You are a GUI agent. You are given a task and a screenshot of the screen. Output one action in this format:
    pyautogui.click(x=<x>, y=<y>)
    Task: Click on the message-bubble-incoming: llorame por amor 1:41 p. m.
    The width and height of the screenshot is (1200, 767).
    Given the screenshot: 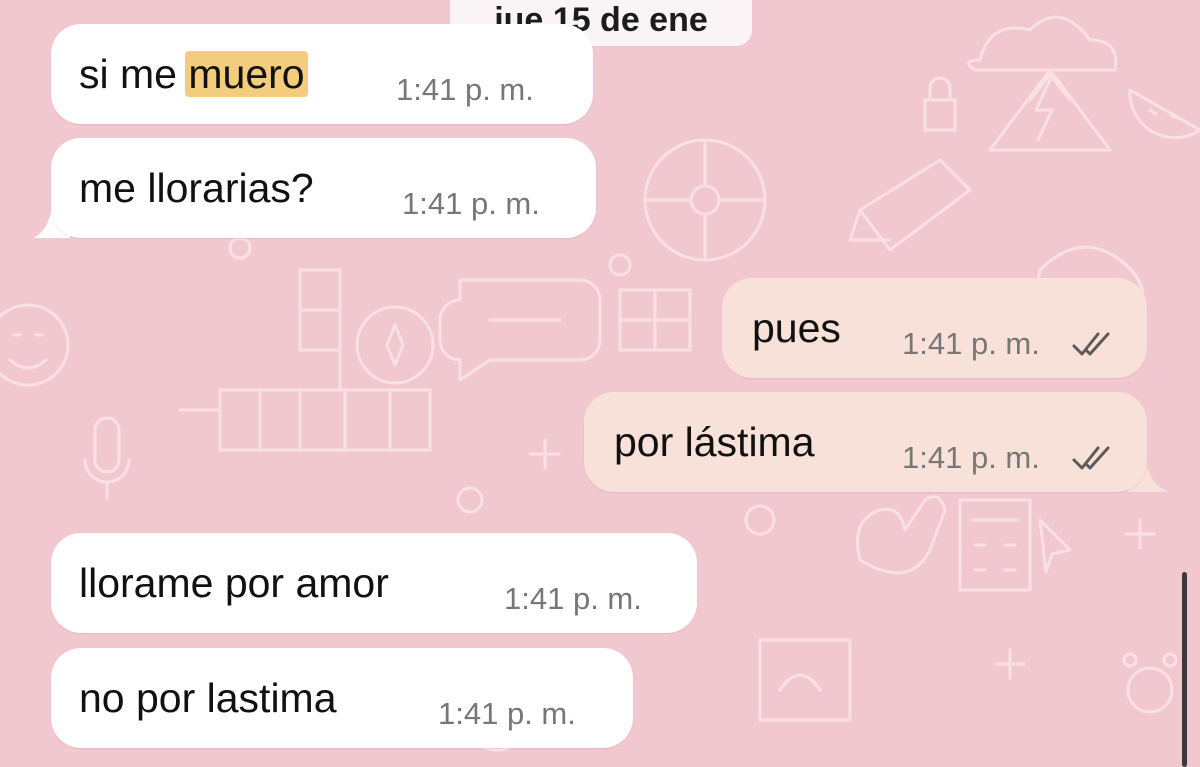 What is the action you would take?
    pyautogui.click(x=374, y=583)
    